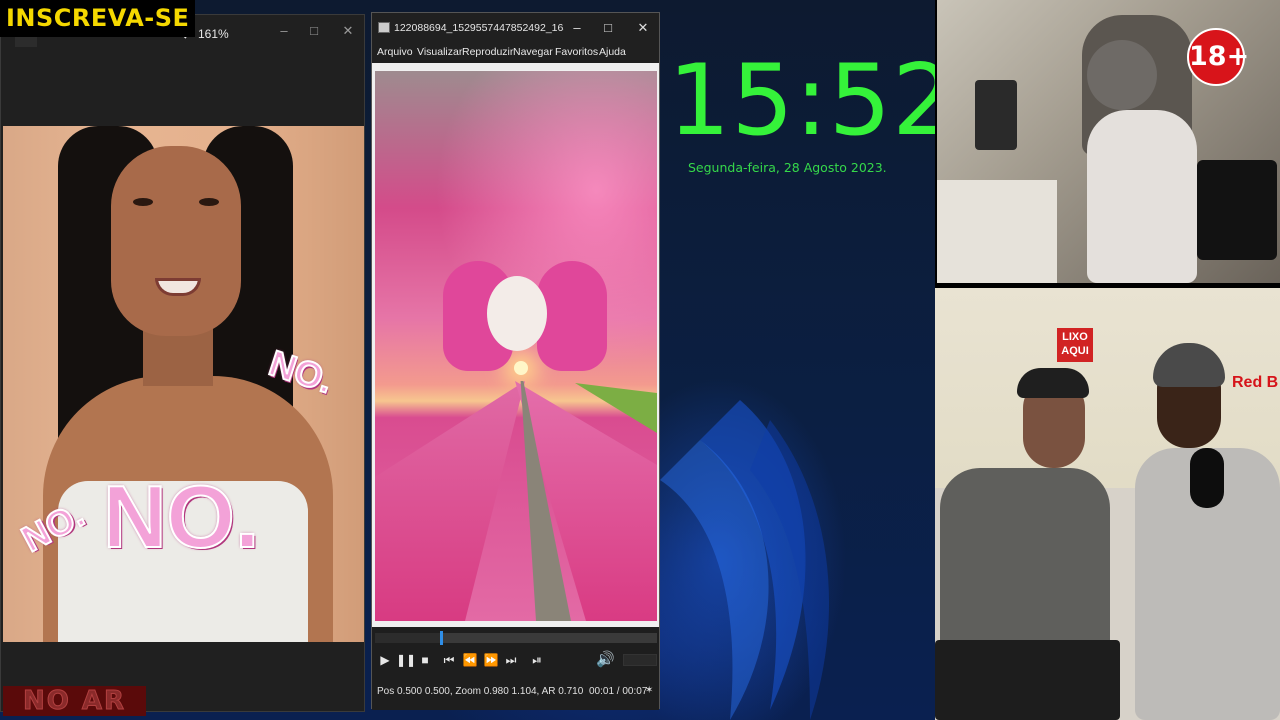  What do you see at coordinates (537, 660) in the screenshot?
I see `frame-step-icon: ⏯` at bounding box center [537, 660].